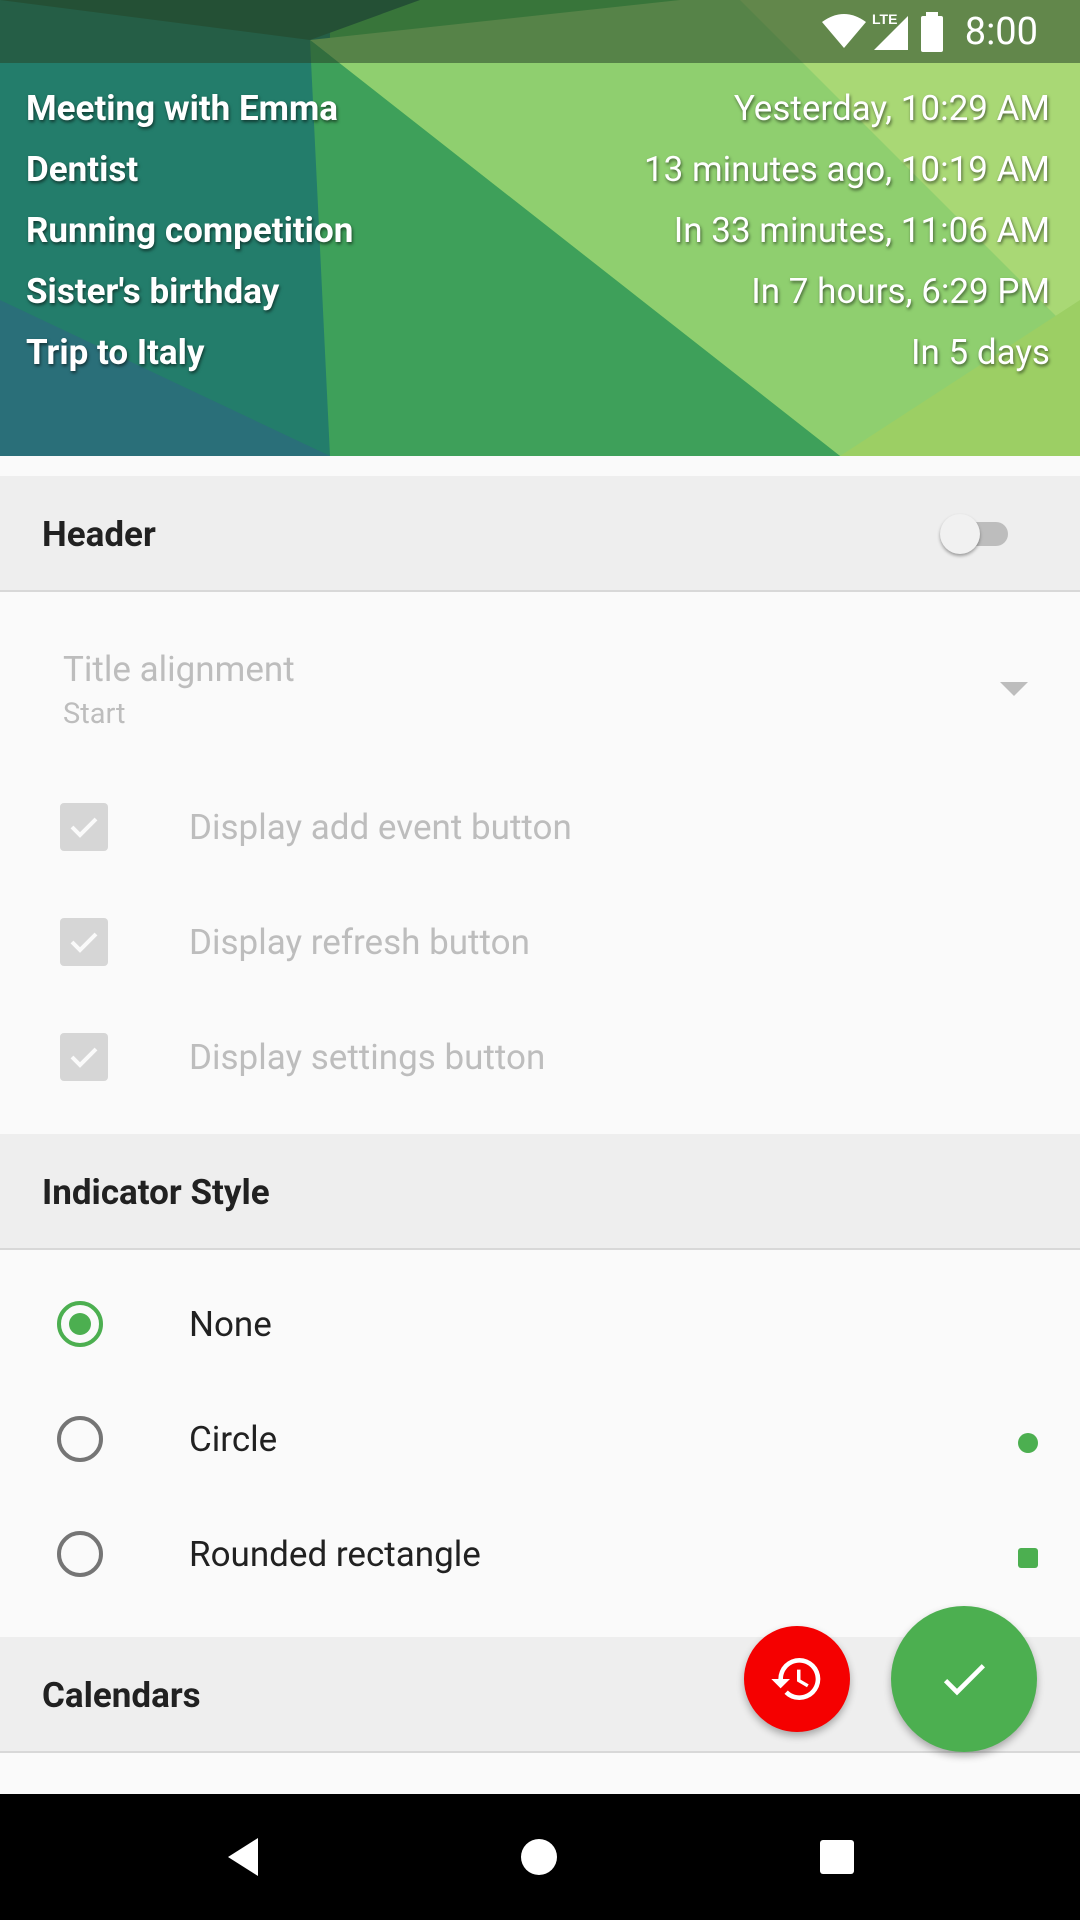 Image resolution: width=1080 pixels, height=1920 pixels. I want to click on pref-title: Title alignment, so click(179, 669).